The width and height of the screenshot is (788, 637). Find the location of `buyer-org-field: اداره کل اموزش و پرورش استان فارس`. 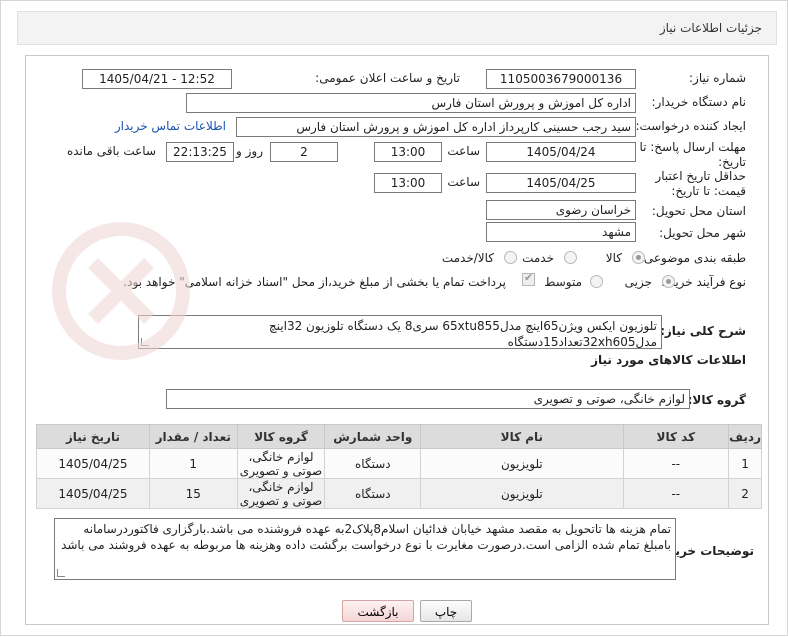

buyer-org-field: اداره کل اموزش و پرورش استان فارس is located at coordinates (411, 103).